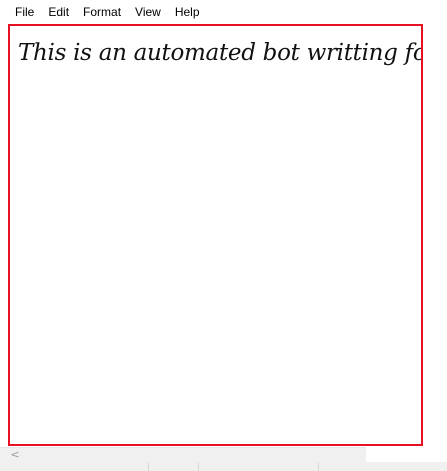  I want to click on editor-text: This is an automated bot writting fo, so click(220, 53).